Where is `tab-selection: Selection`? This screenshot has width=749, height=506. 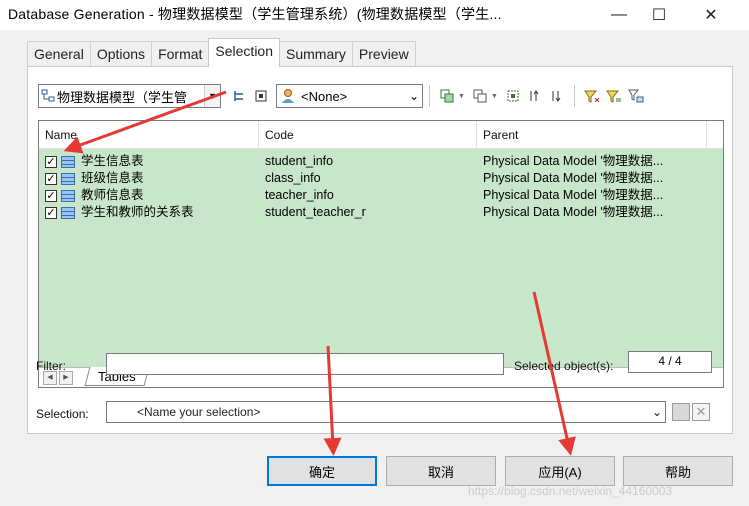
tab-selection: Selection is located at coordinates (244, 52).